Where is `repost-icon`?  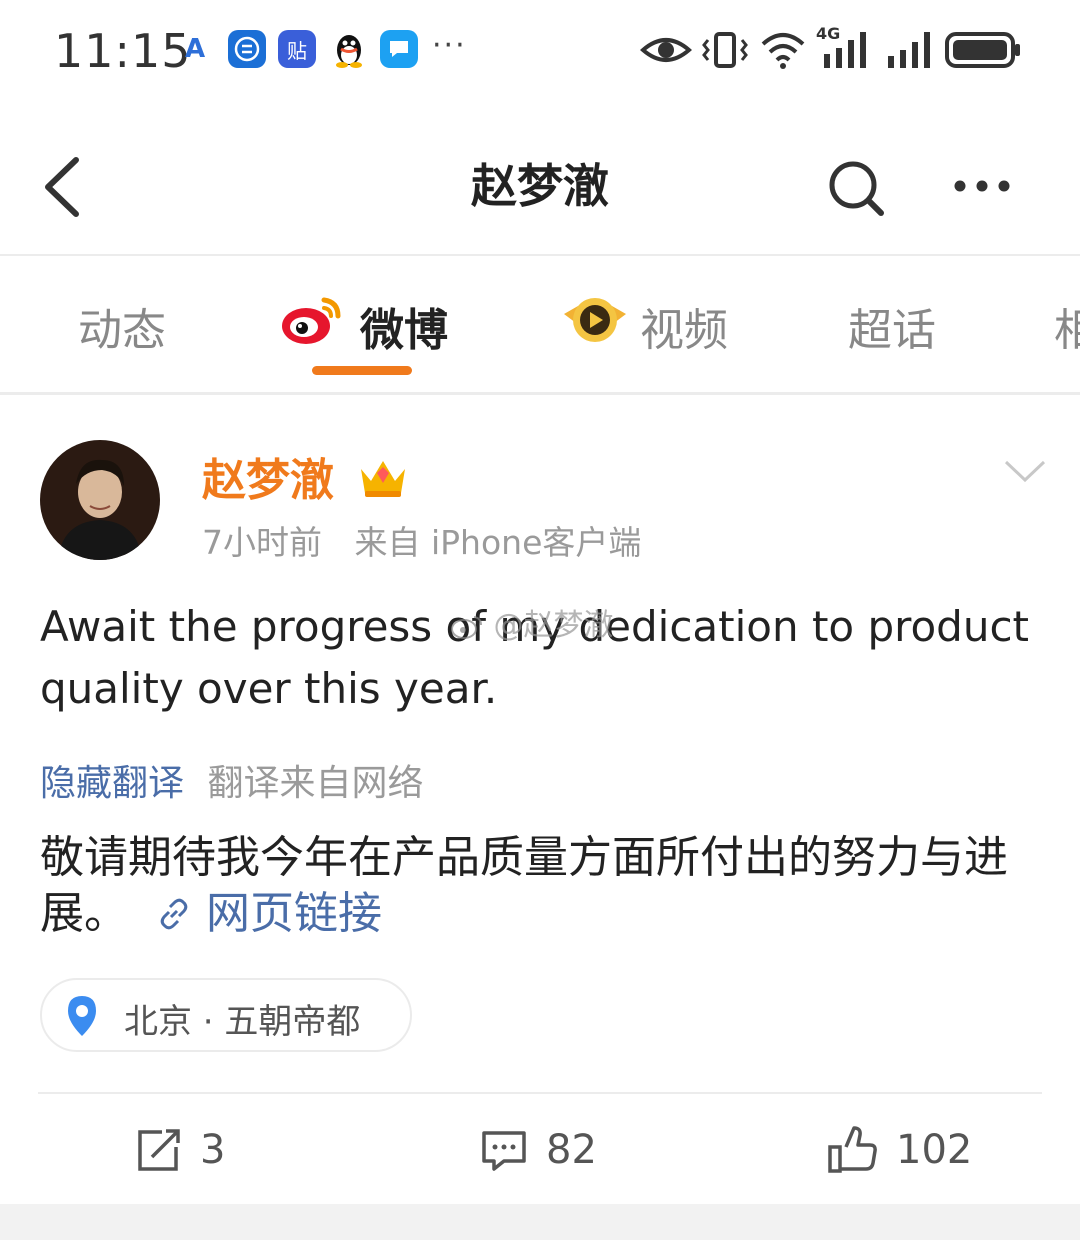
repost-icon is located at coordinates (159, 1150).